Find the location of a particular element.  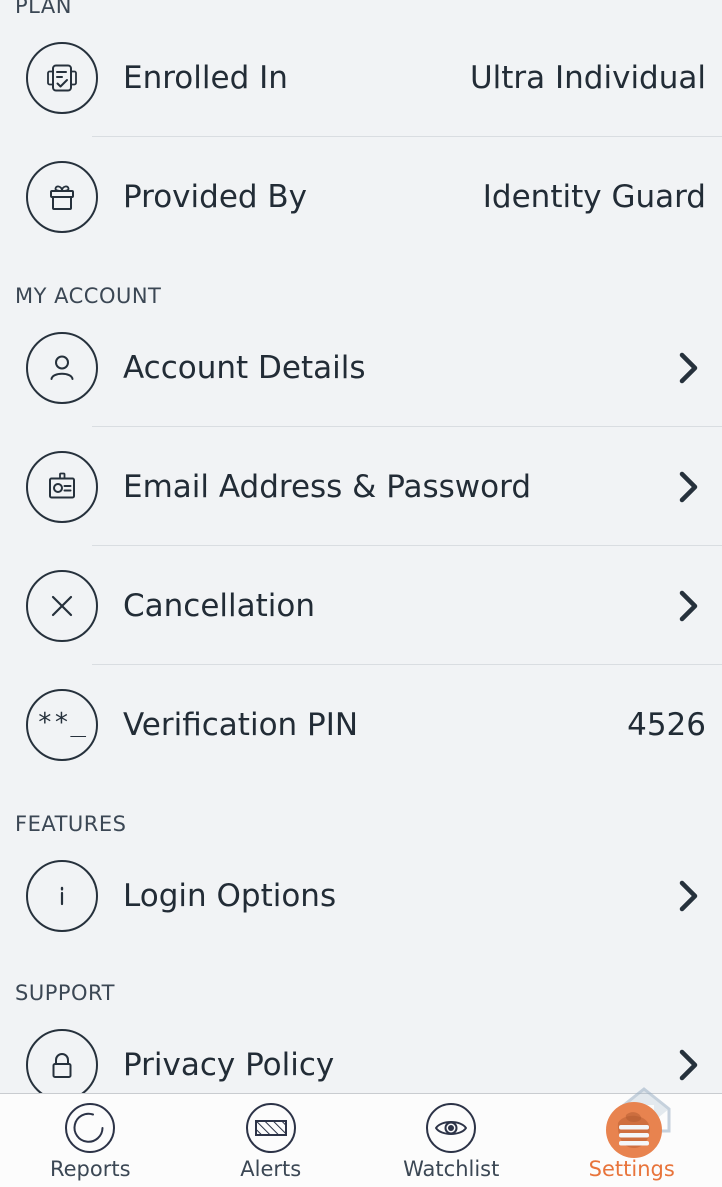

row-account-details: Account Details is located at coordinates (361, 367).